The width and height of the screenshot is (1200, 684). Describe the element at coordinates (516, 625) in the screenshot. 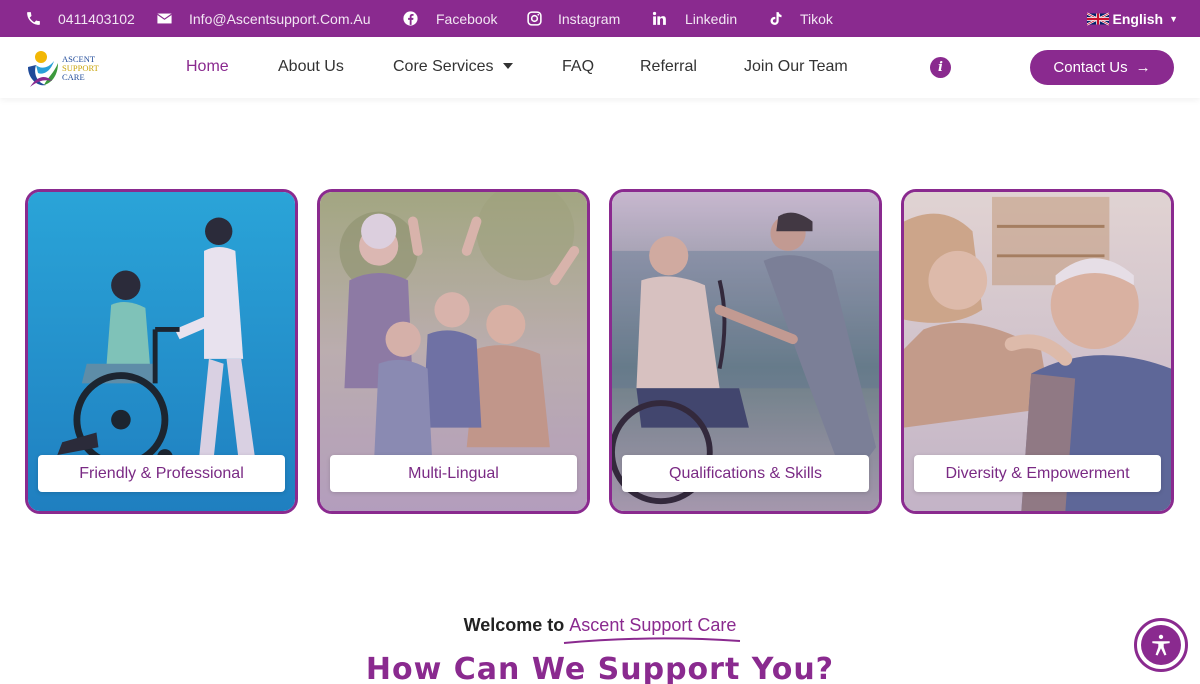

I see `welcome-prefix: Welcome to` at that location.